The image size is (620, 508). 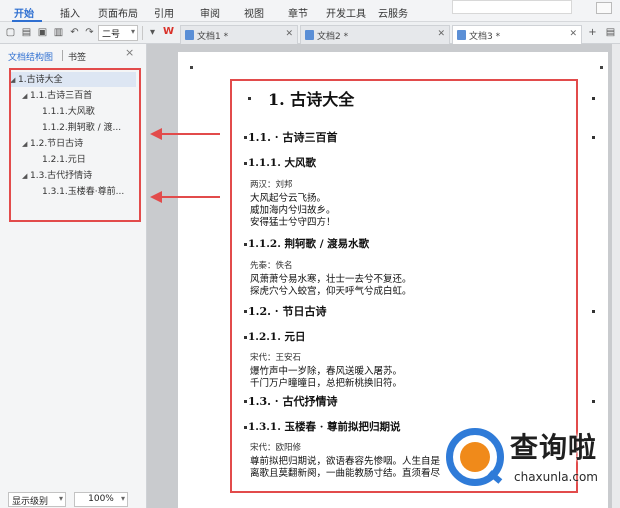 I want to click on ribbon-menu-bar: 开始 插入 页面布局 引用 审阅 视图 章节 开发工具 云服务, so click(x=310, y=11).